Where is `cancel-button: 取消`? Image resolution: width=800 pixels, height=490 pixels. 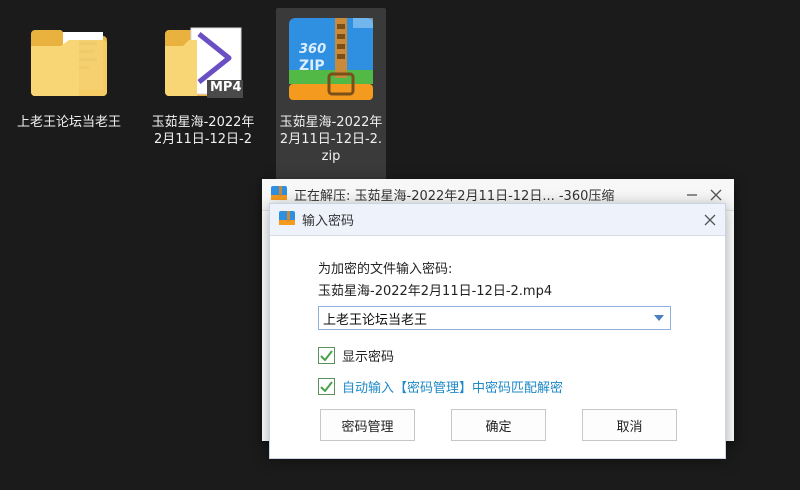 cancel-button: 取消 is located at coordinates (629, 425).